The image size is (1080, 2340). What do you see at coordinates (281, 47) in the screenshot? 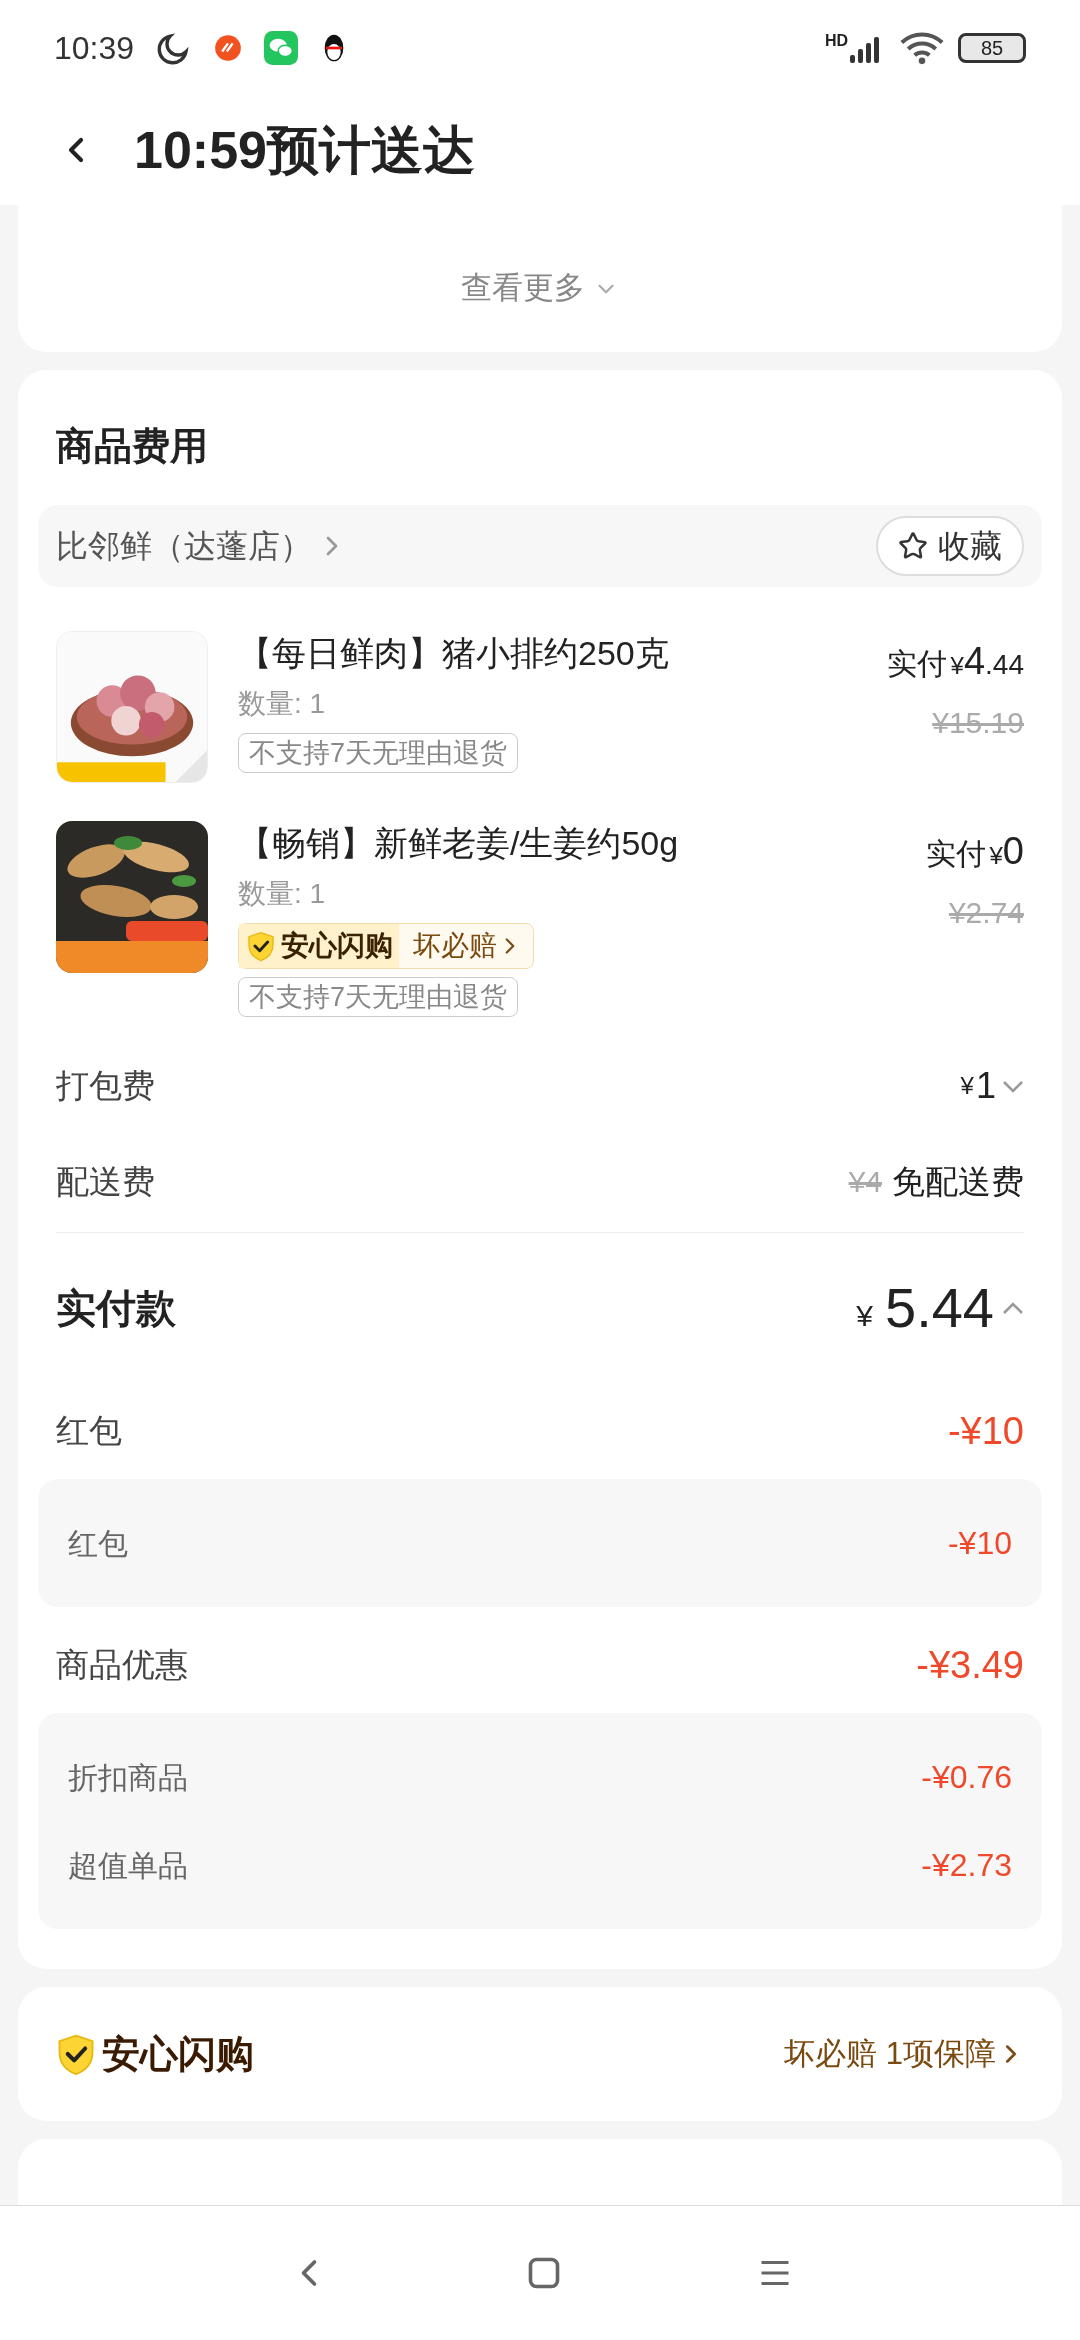
I see `chat-app-icon` at bounding box center [281, 47].